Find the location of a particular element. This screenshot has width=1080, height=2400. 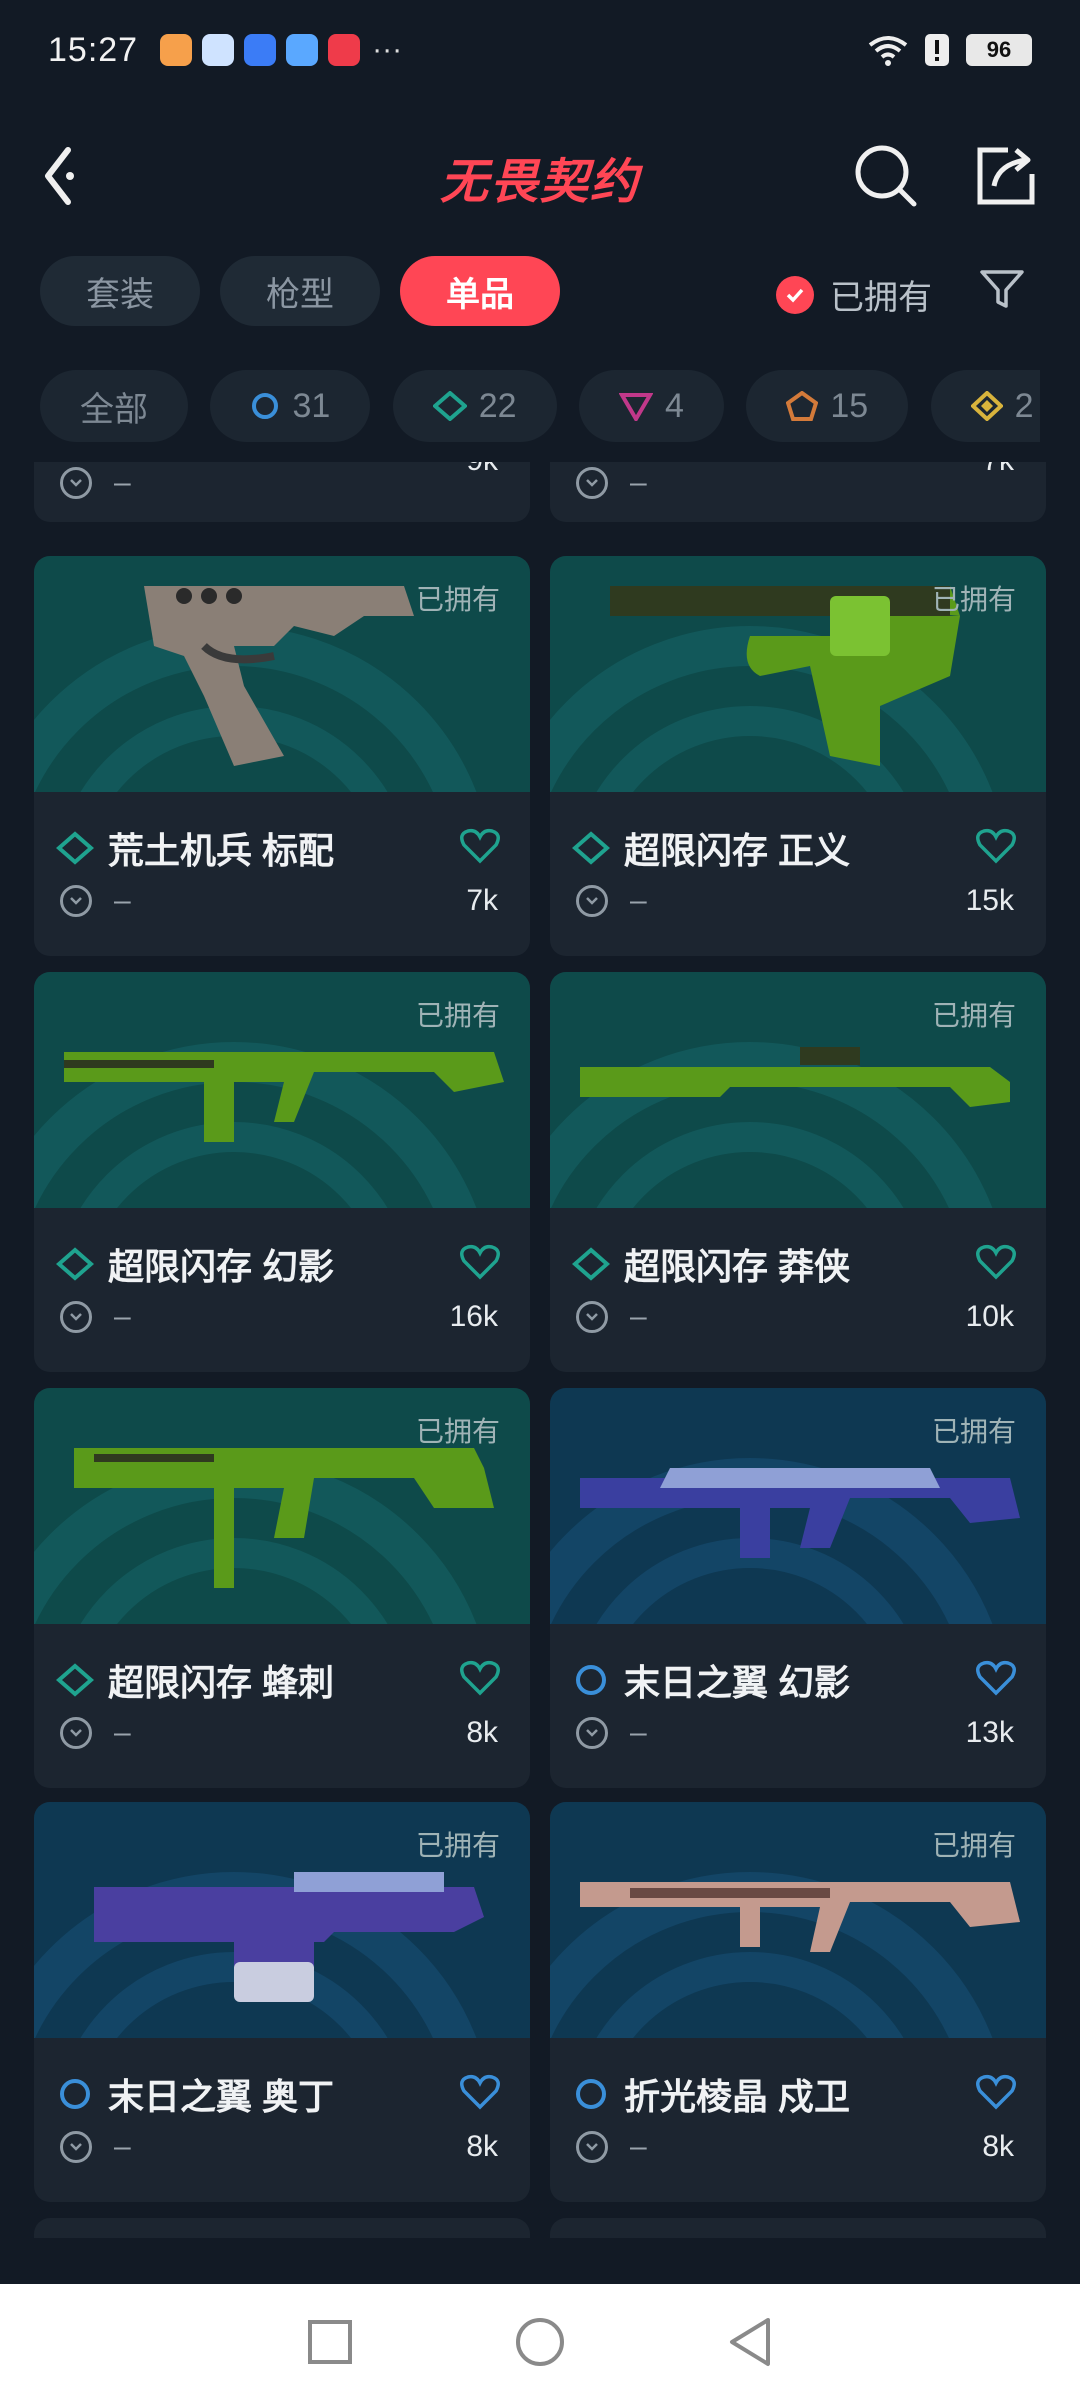

skin-name-row: 末日之翼 奥丁 is located at coordinates (195, 2094).